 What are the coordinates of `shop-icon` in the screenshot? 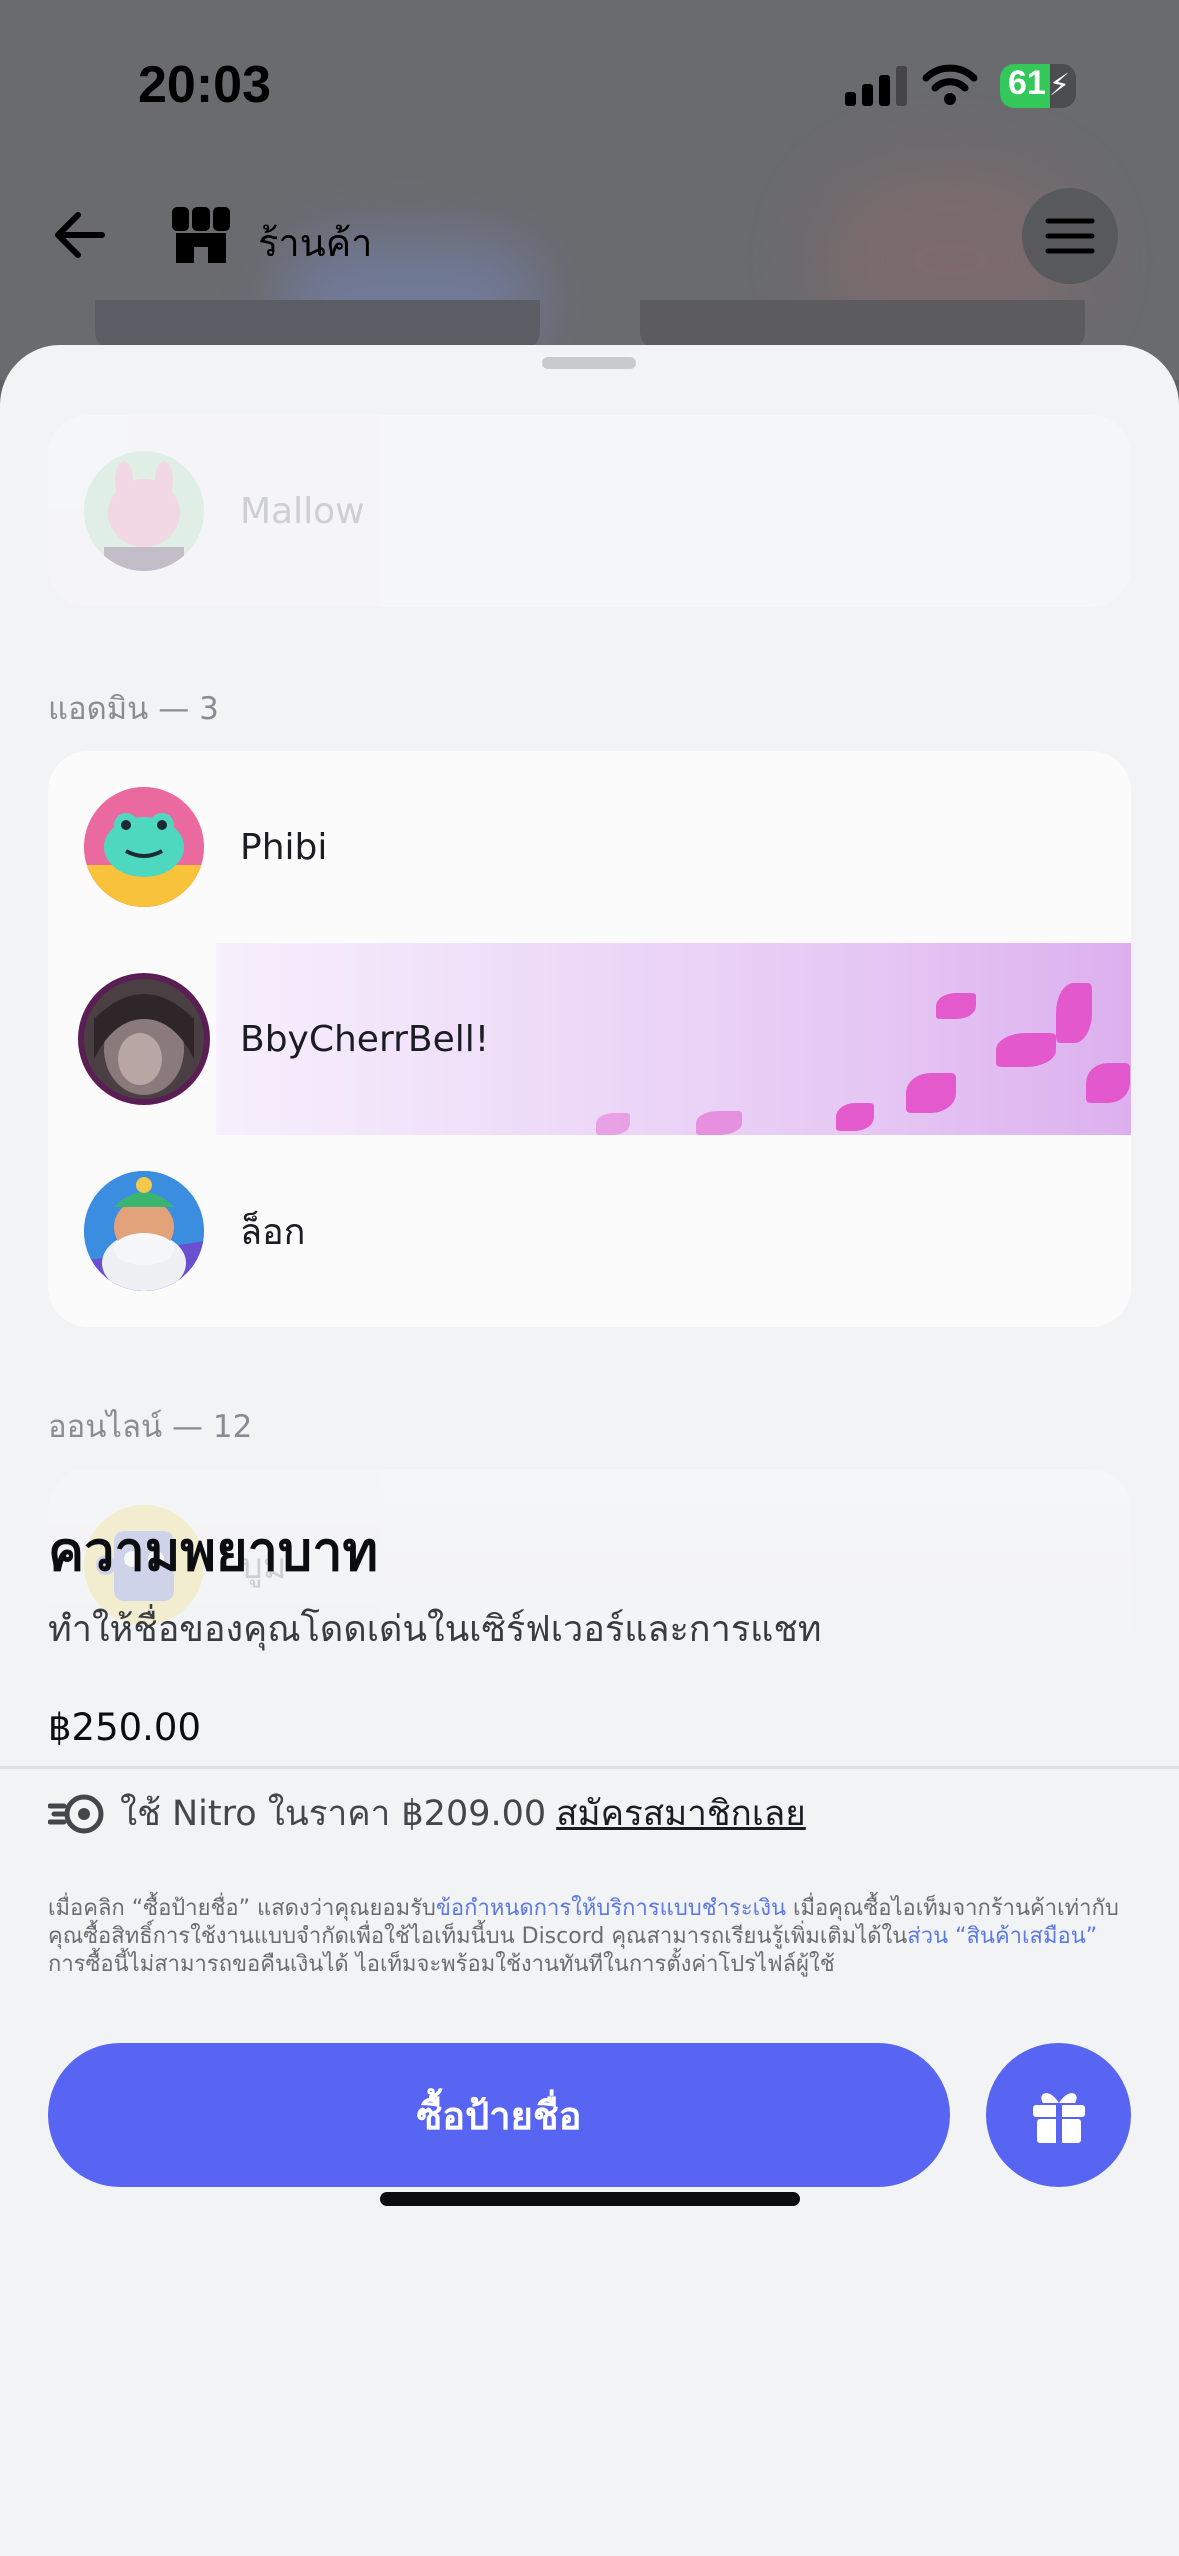 It's located at (201, 235).